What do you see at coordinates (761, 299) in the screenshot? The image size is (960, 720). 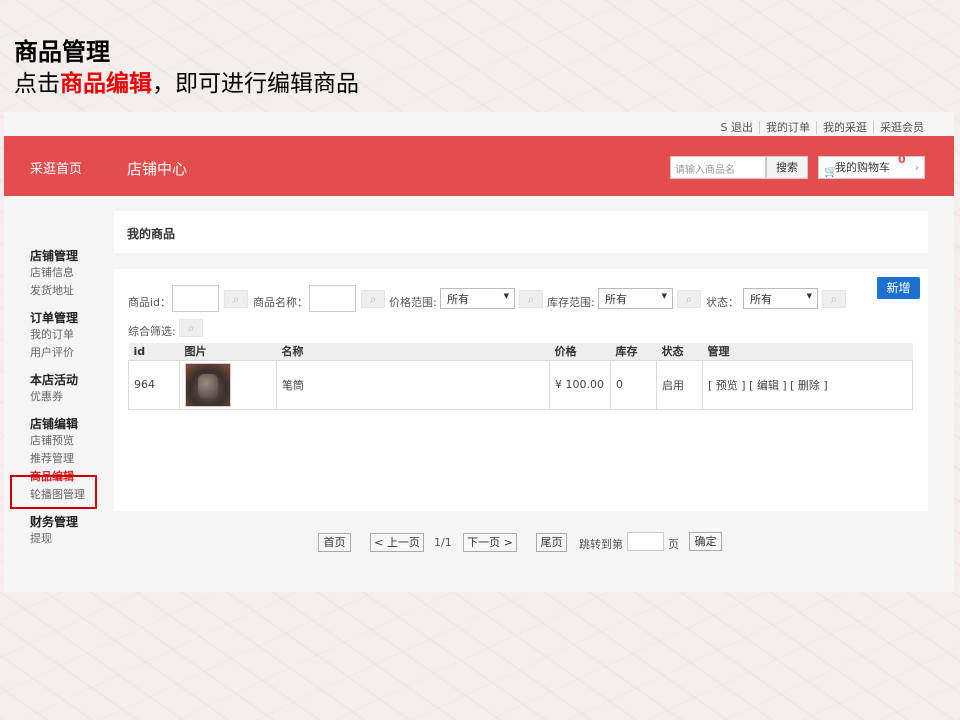 I see `status-value: 所有` at bounding box center [761, 299].